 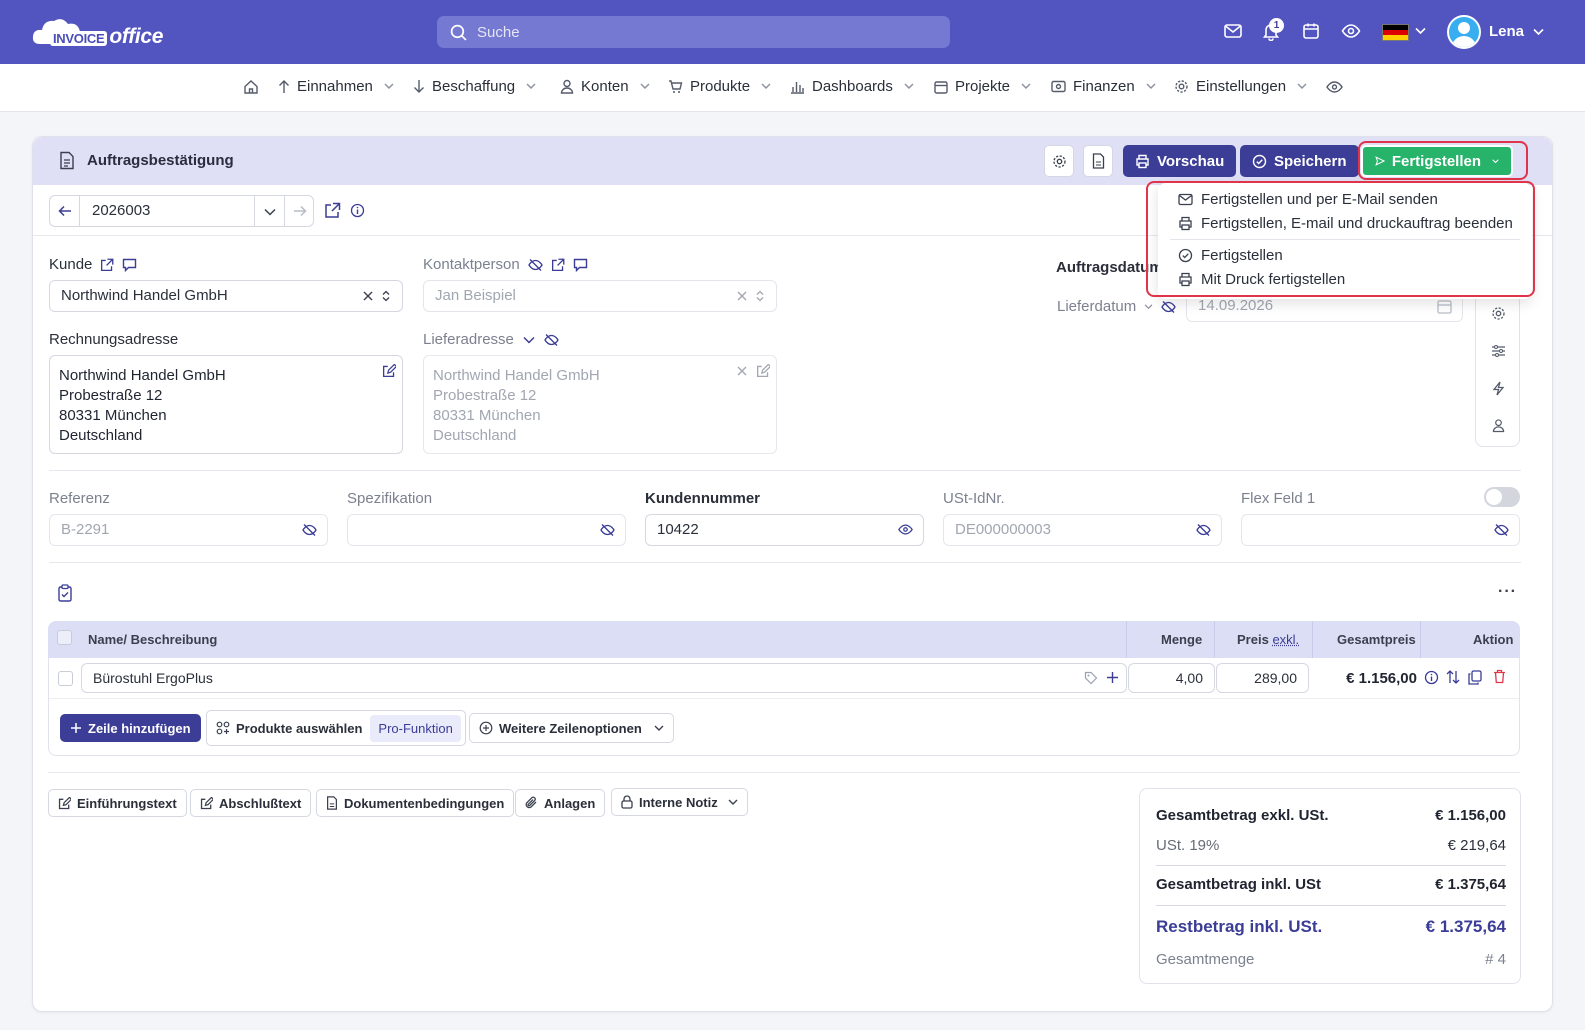 What do you see at coordinates (1261, 279) in the screenshot?
I see `menu-item-finish-print: Mit Druck fertigstellen` at bounding box center [1261, 279].